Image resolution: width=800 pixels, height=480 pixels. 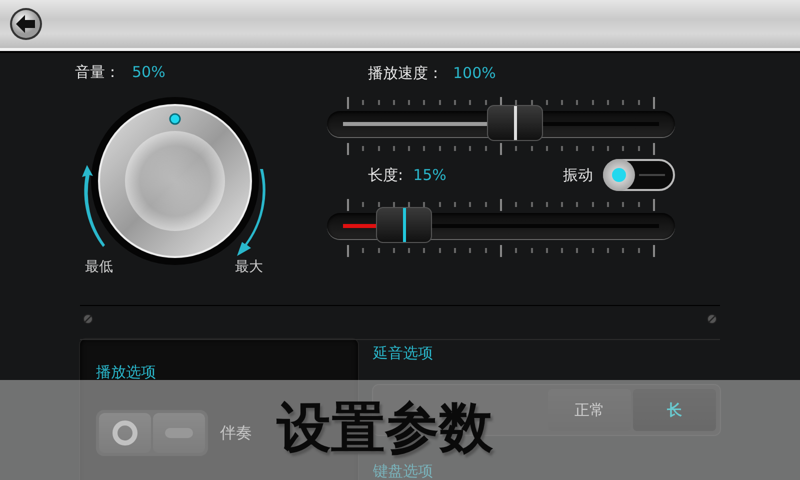 What do you see at coordinates (126, 372) in the screenshot?
I see `section-title: 播放选项` at bounding box center [126, 372].